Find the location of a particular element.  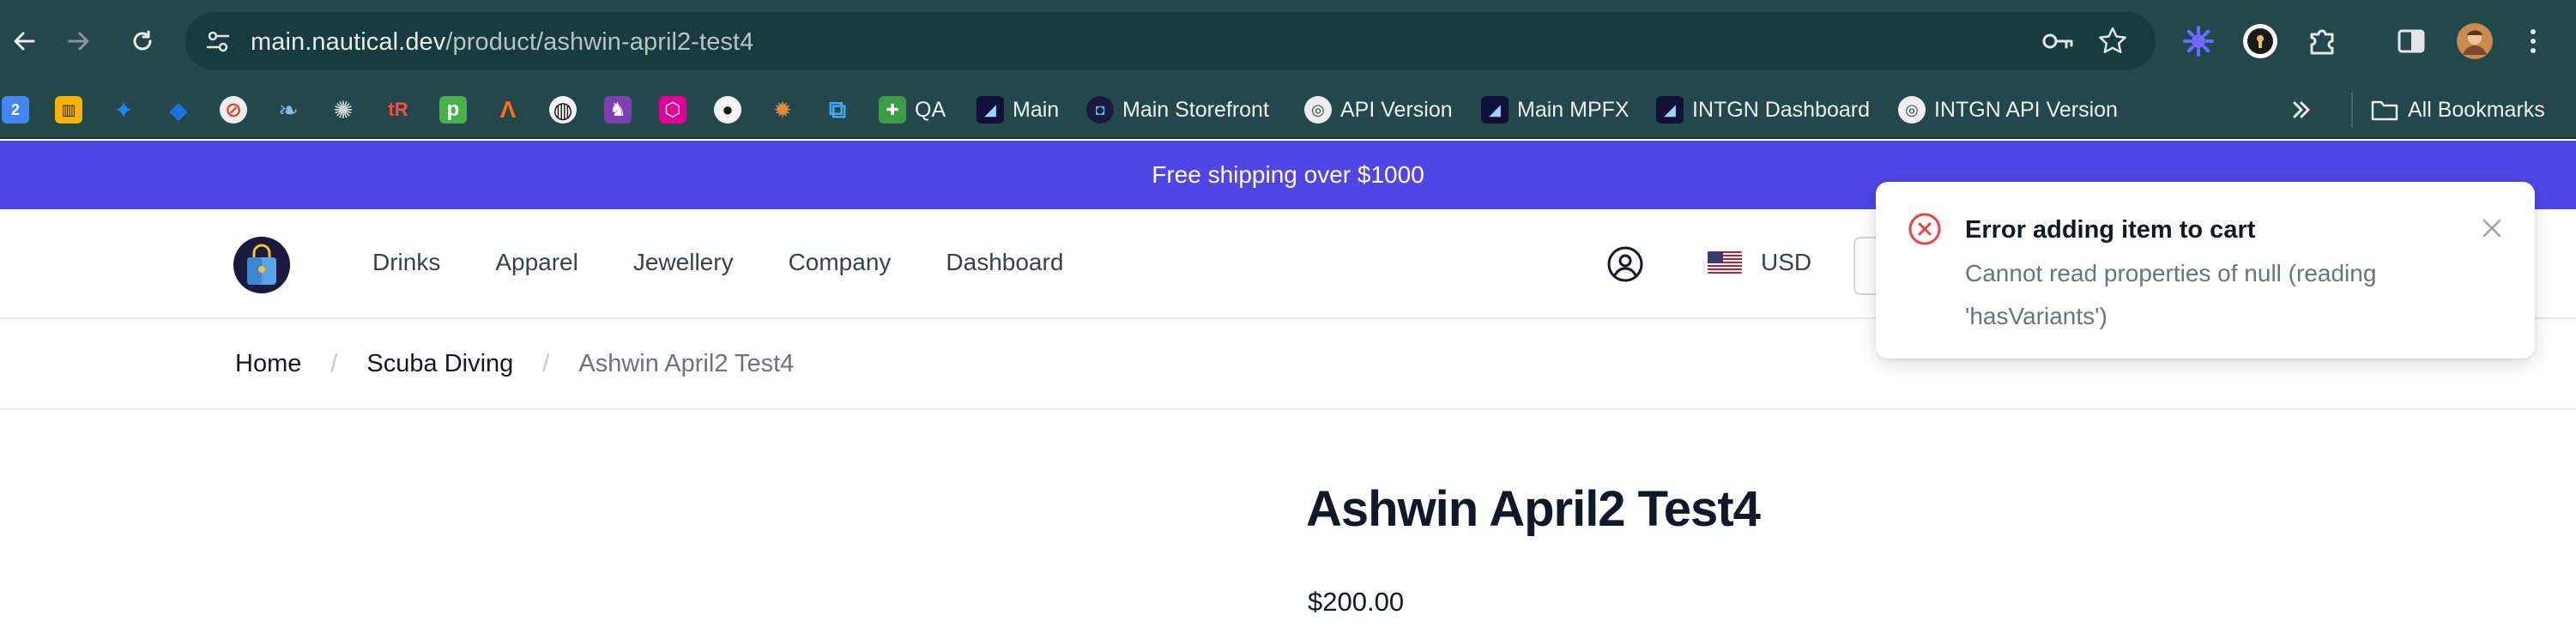

bookmark-main-mpfx: ◢ Main MPFX is located at coordinates (1555, 110).